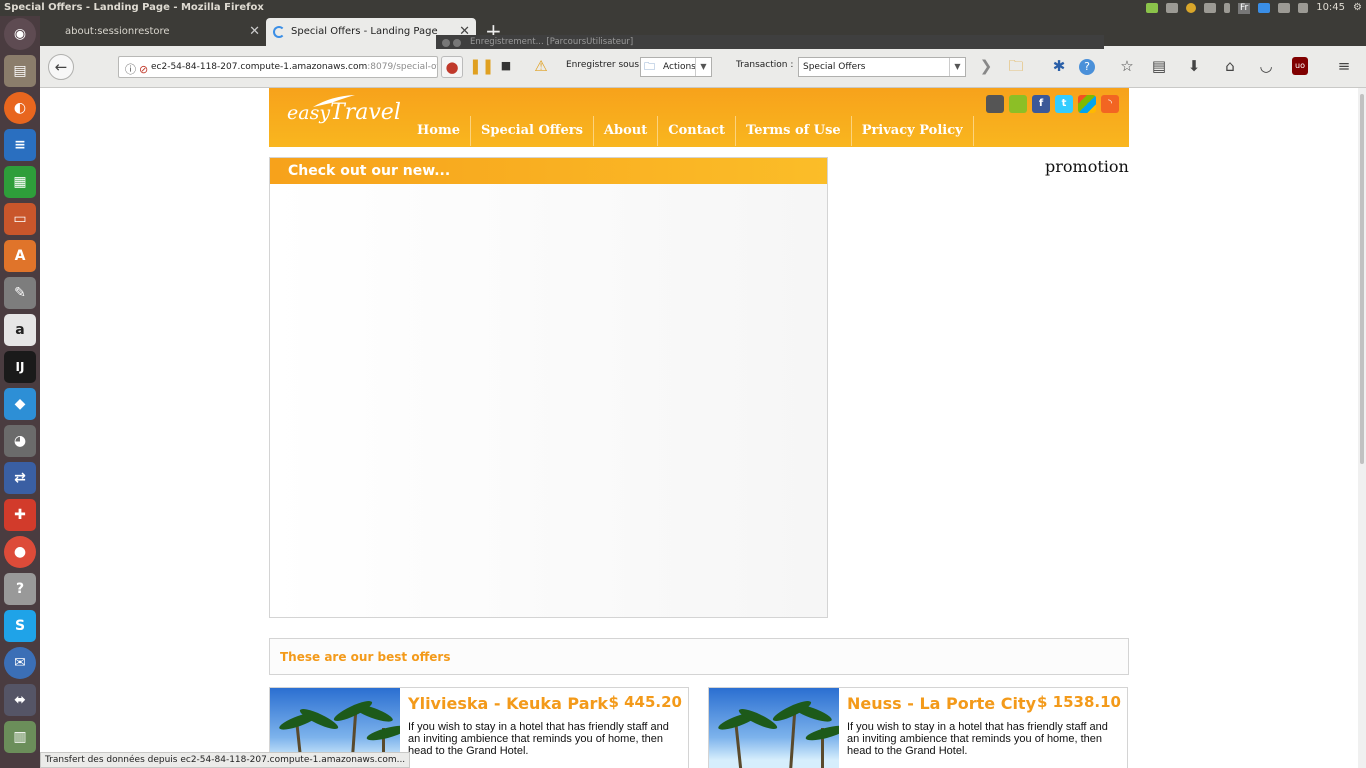 The height and width of the screenshot is (768, 1366). Describe the element at coordinates (541, 66) in the screenshot. I see `warning-icon: ⚠` at that location.